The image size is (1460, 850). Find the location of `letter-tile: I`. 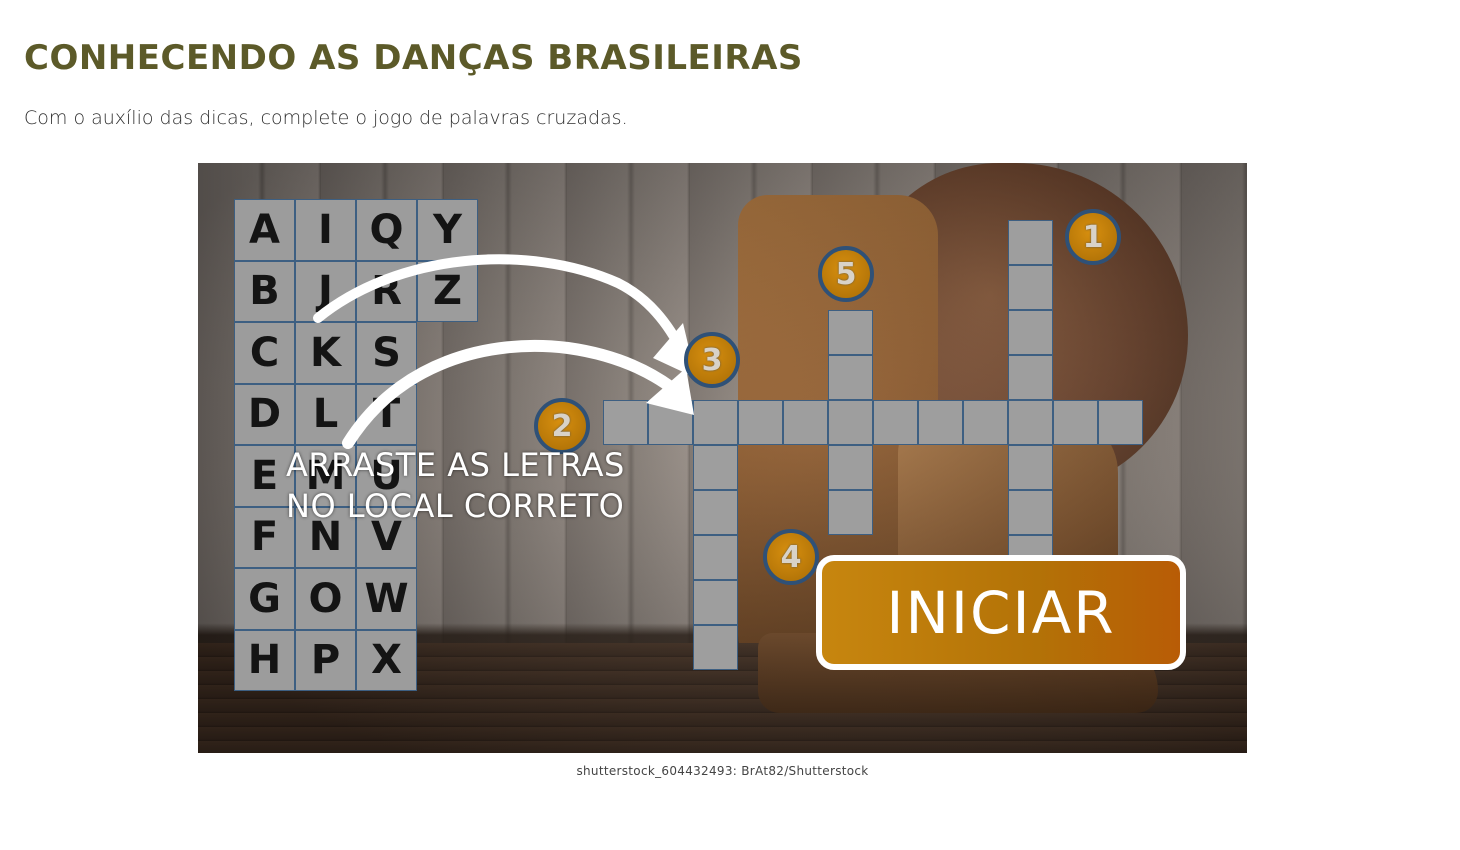

letter-tile: I is located at coordinates (325, 230).